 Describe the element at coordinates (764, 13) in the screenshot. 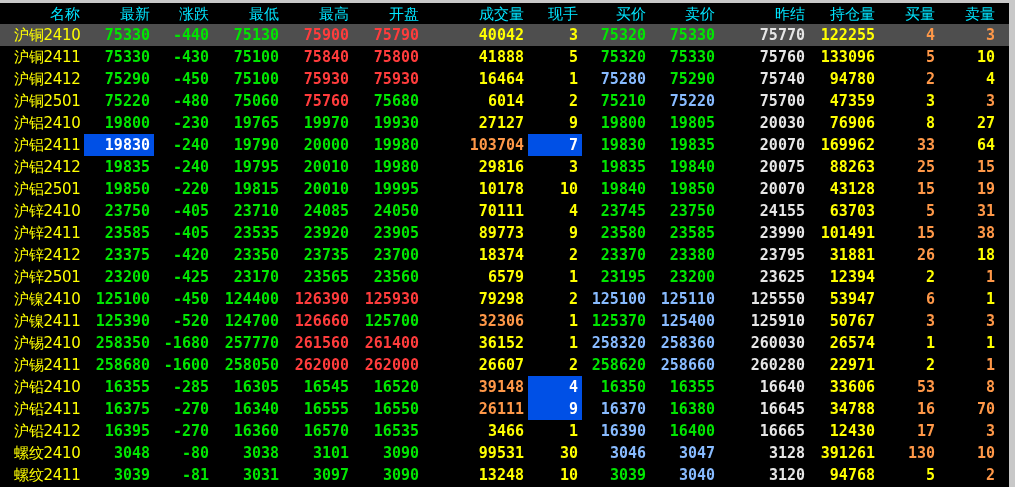

I see `column-header: 昨结` at that location.